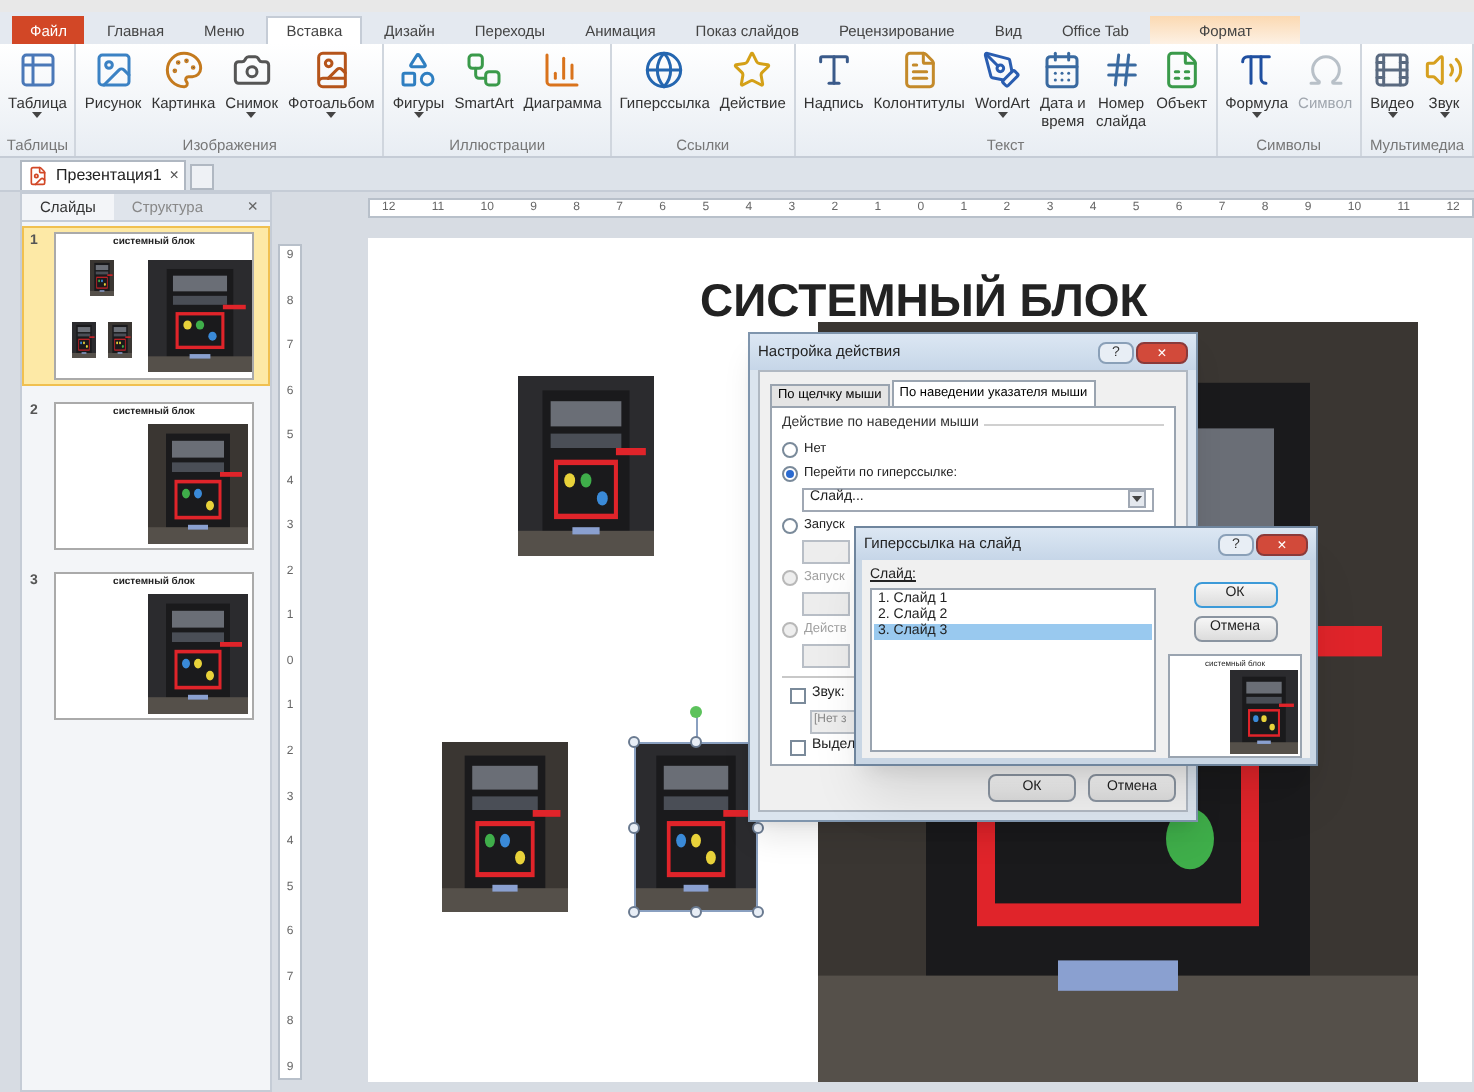  What do you see at coordinates (37, 70) in the screenshot?
I see `table-icon` at bounding box center [37, 70].